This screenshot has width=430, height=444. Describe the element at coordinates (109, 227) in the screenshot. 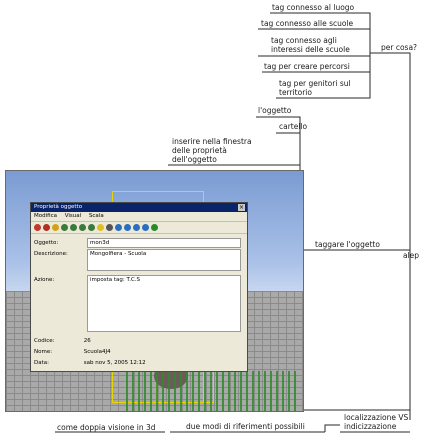

I see `text-icon` at that location.